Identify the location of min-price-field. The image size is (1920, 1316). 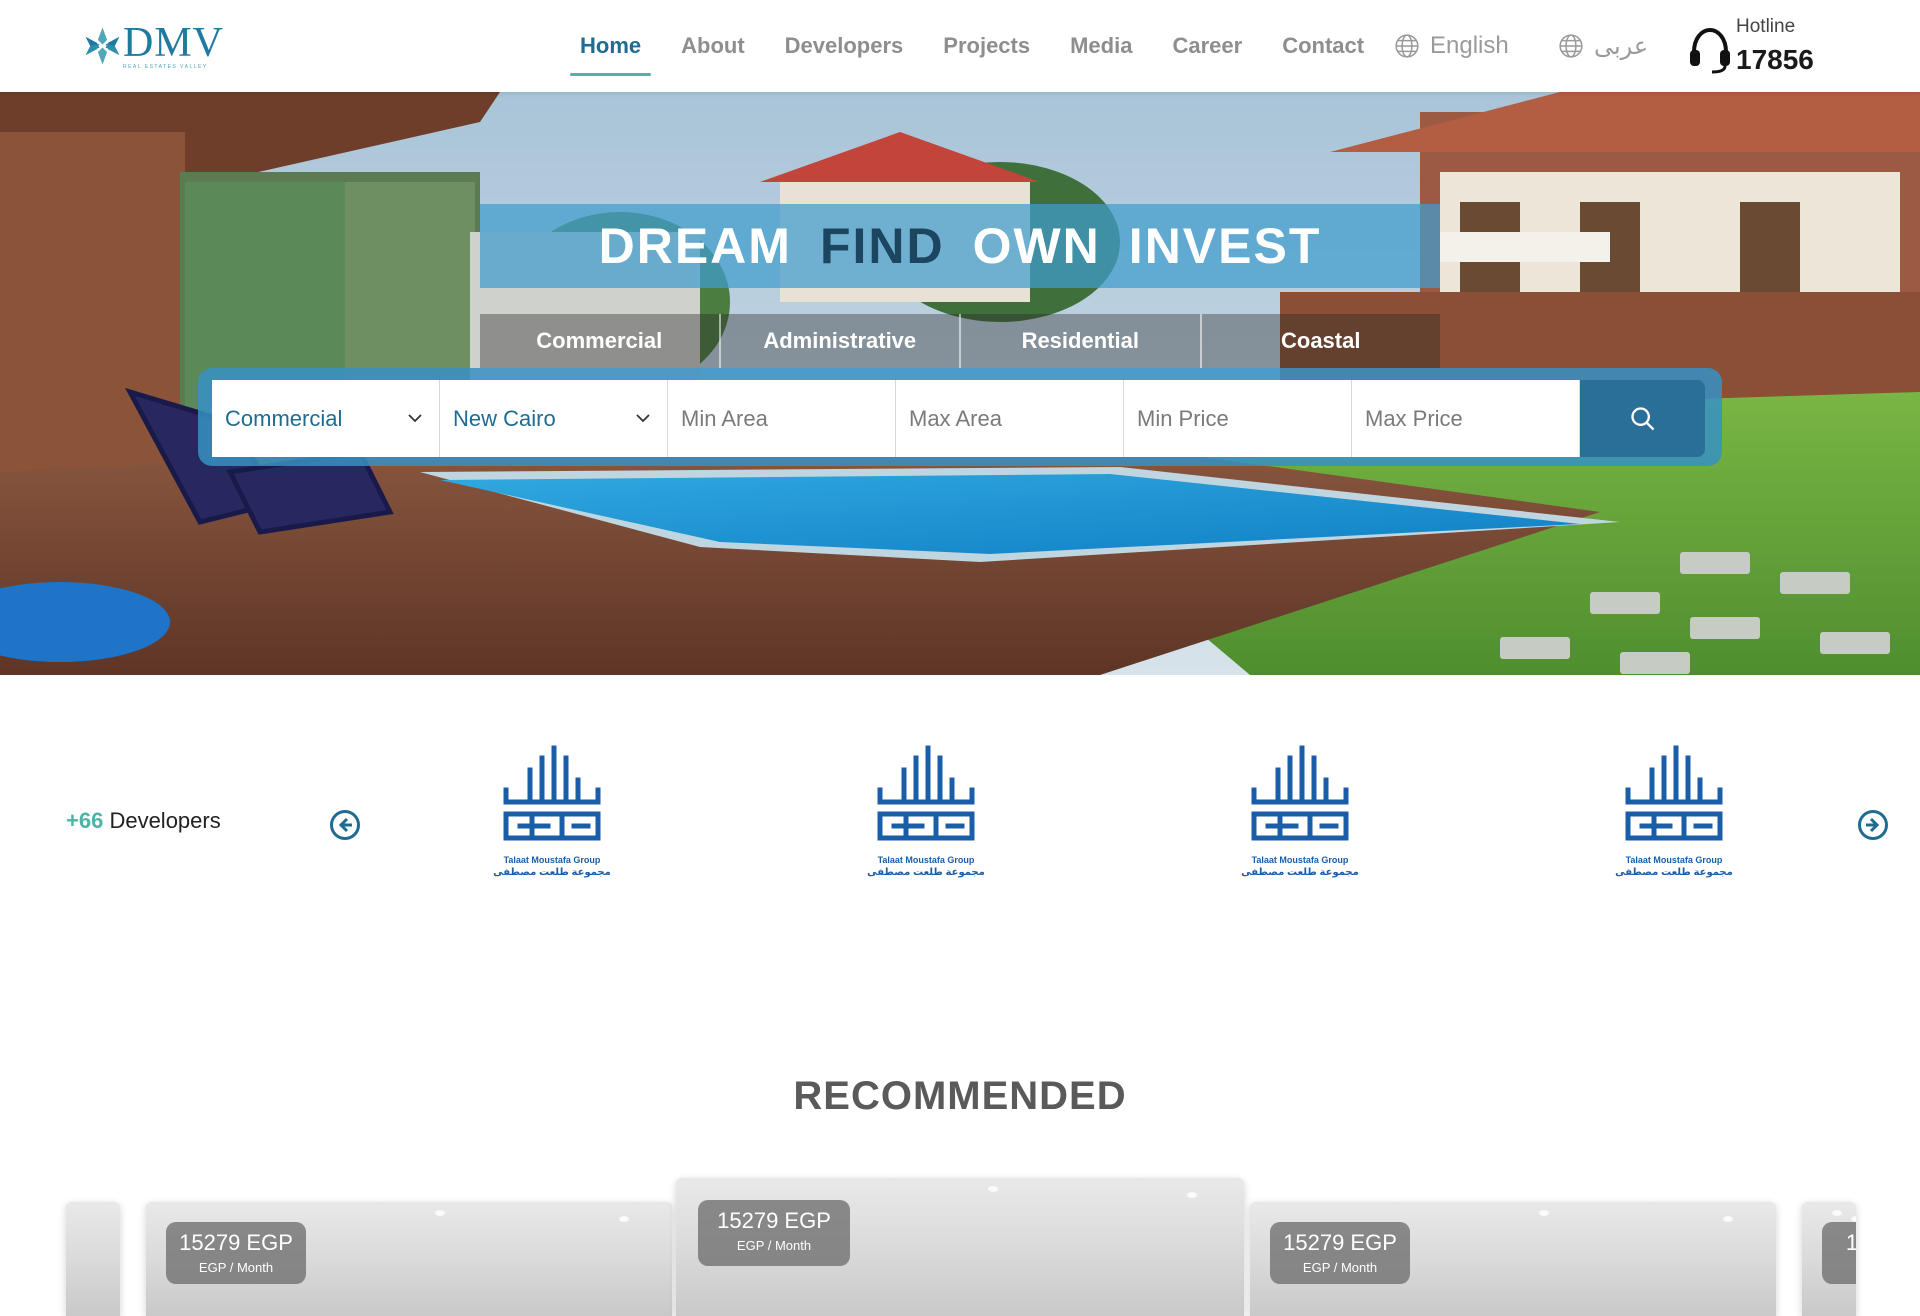
(1238, 418).